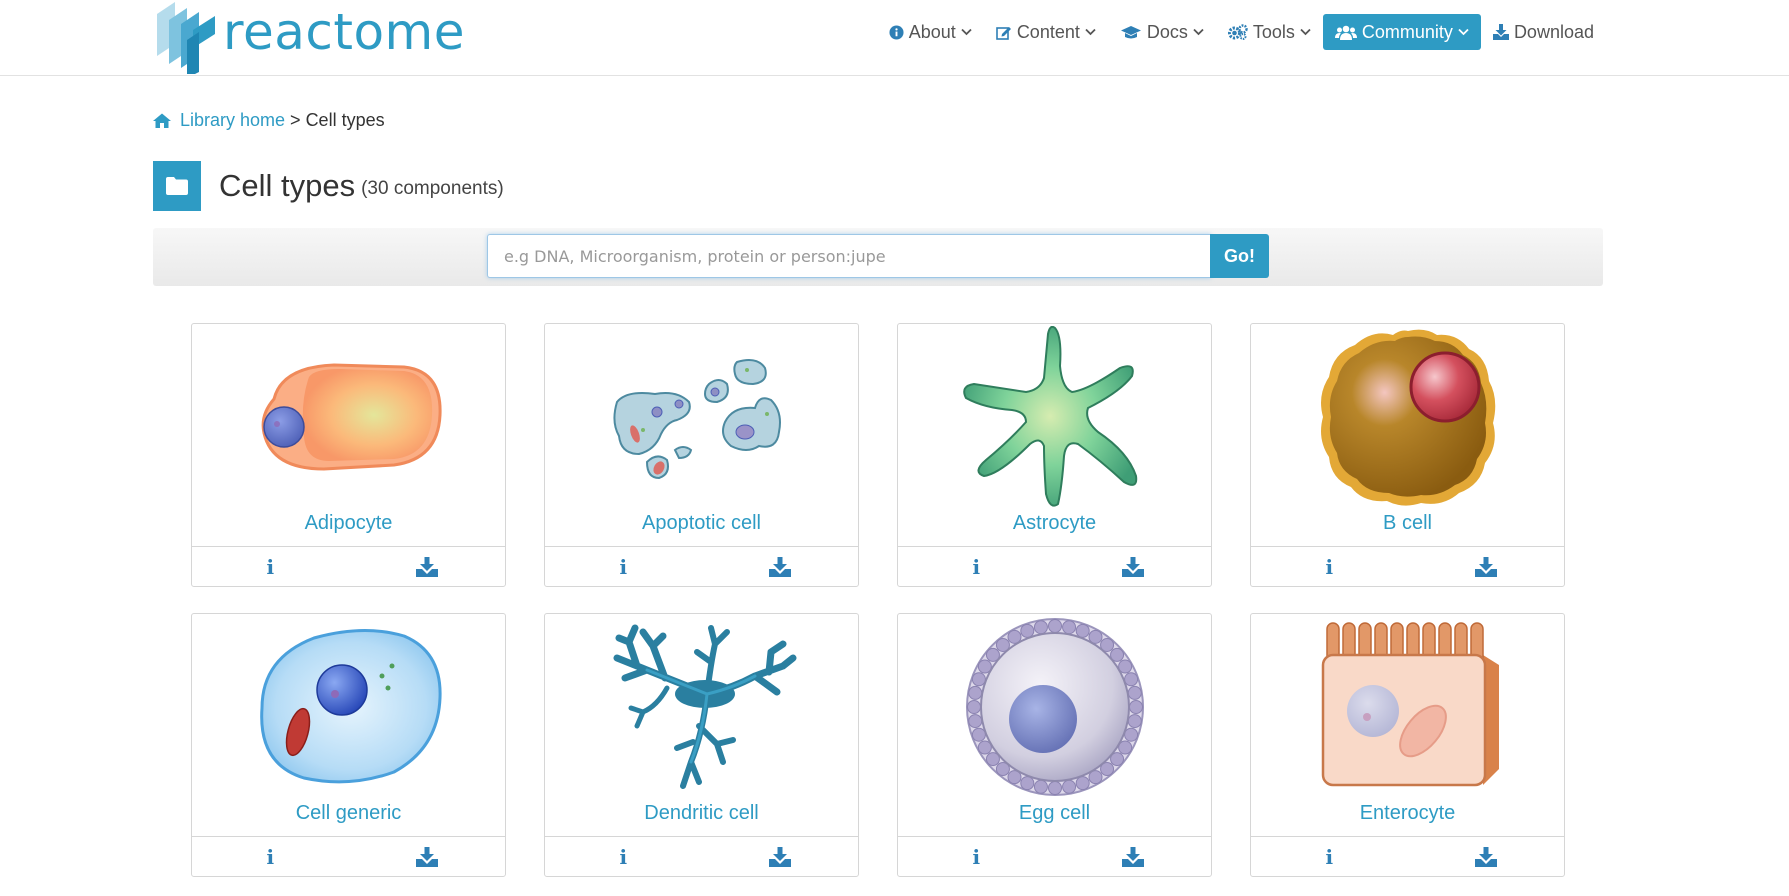  Describe the element at coordinates (345, 120) in the screenshot. I see `breadcrumb-current: Cell types` at that location.